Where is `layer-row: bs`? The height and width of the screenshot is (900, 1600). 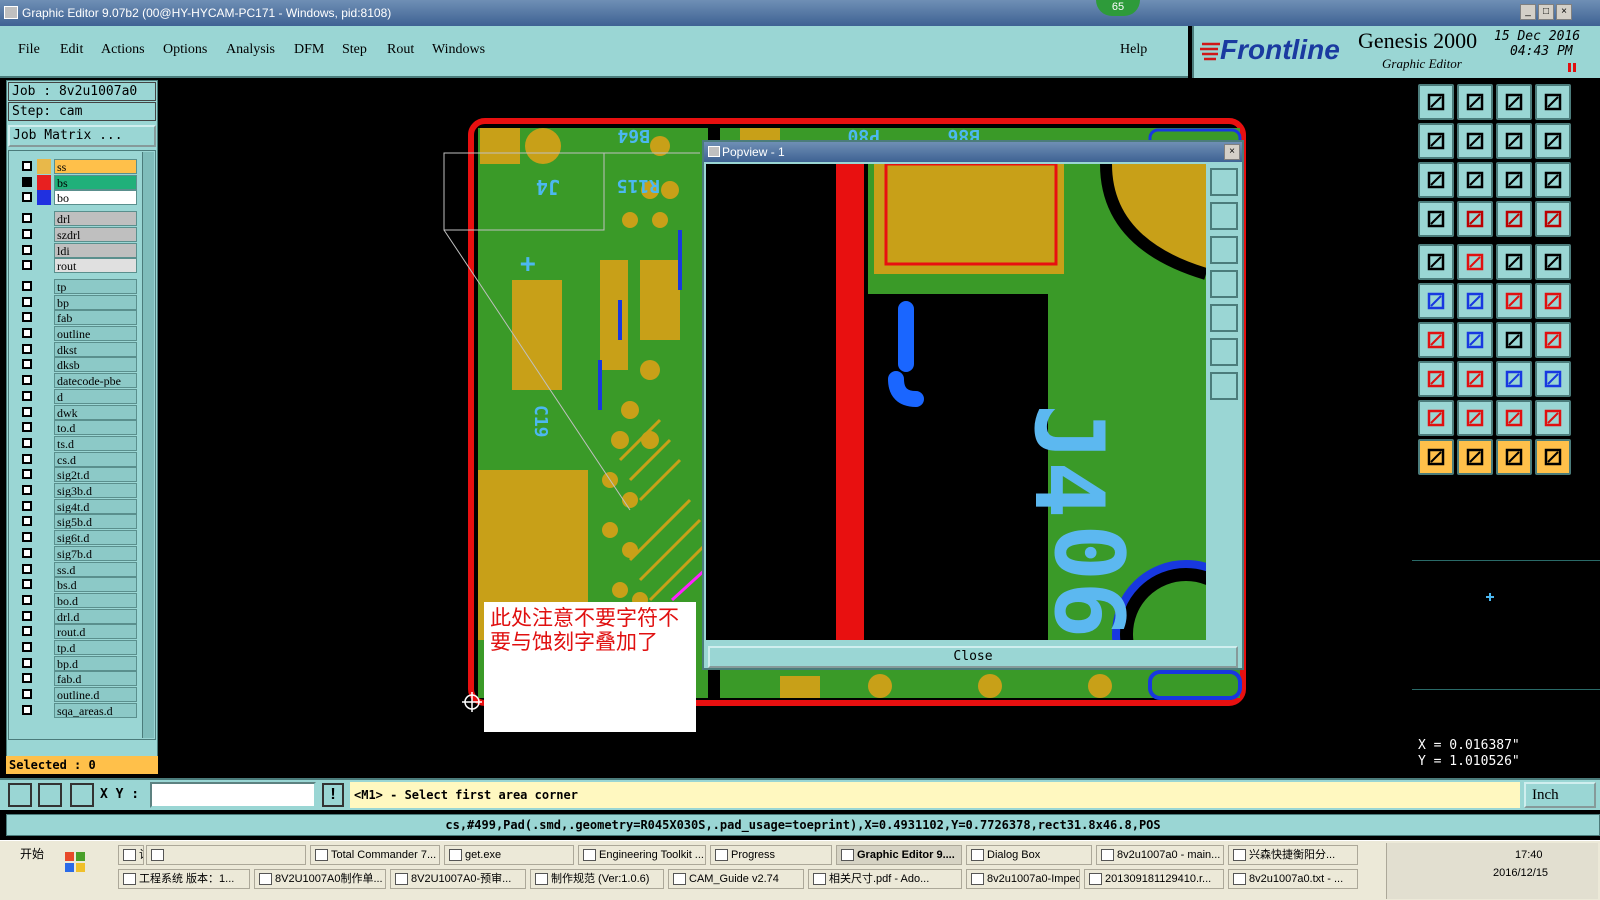 layer-row: bs is located at coordinates (78, 182).